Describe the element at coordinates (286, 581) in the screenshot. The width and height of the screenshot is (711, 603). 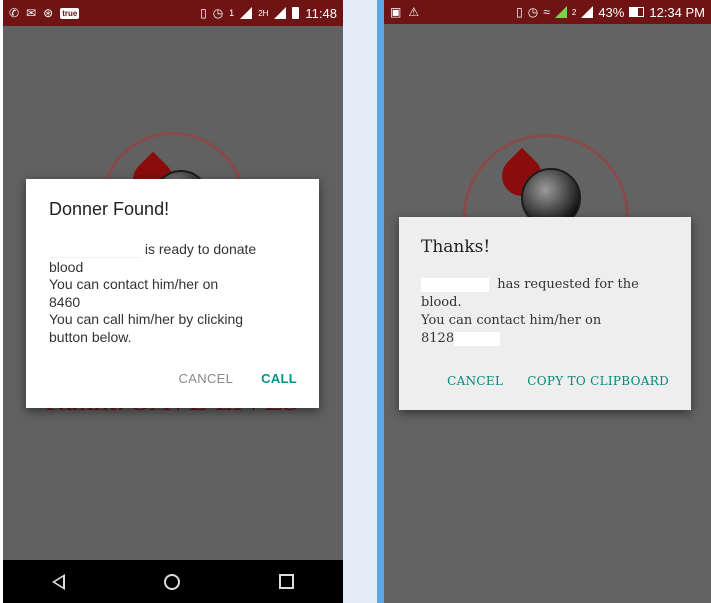
I see `recents-icon` at that location.